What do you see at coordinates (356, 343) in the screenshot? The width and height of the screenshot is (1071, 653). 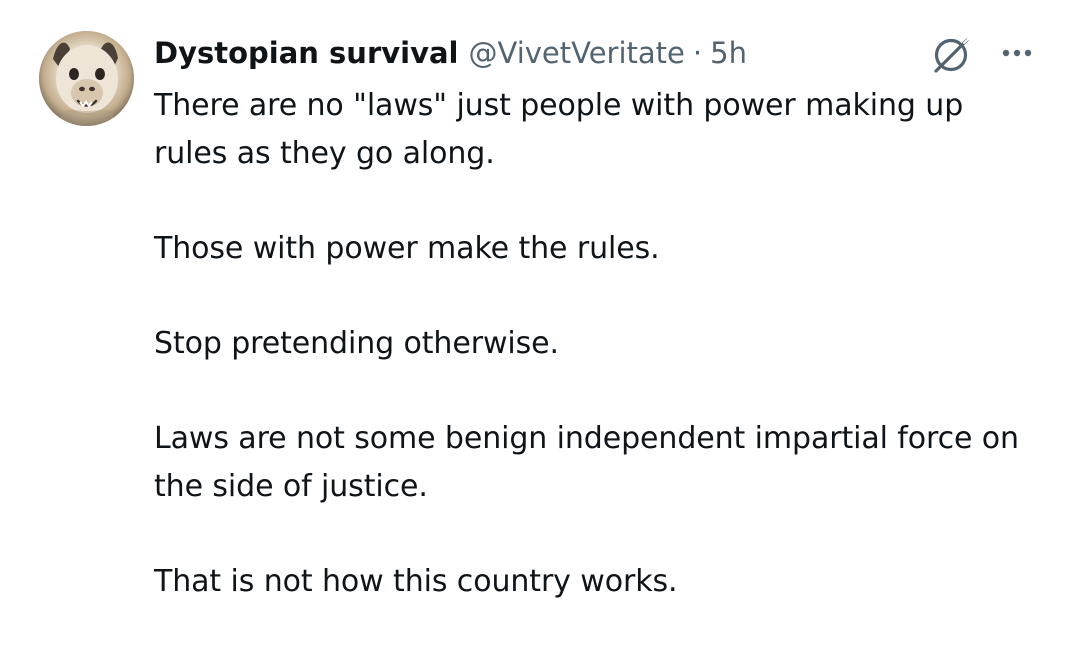 I see `tweet-paragraph: Stop pretending otherwise.` at bounding box center [356, 343].